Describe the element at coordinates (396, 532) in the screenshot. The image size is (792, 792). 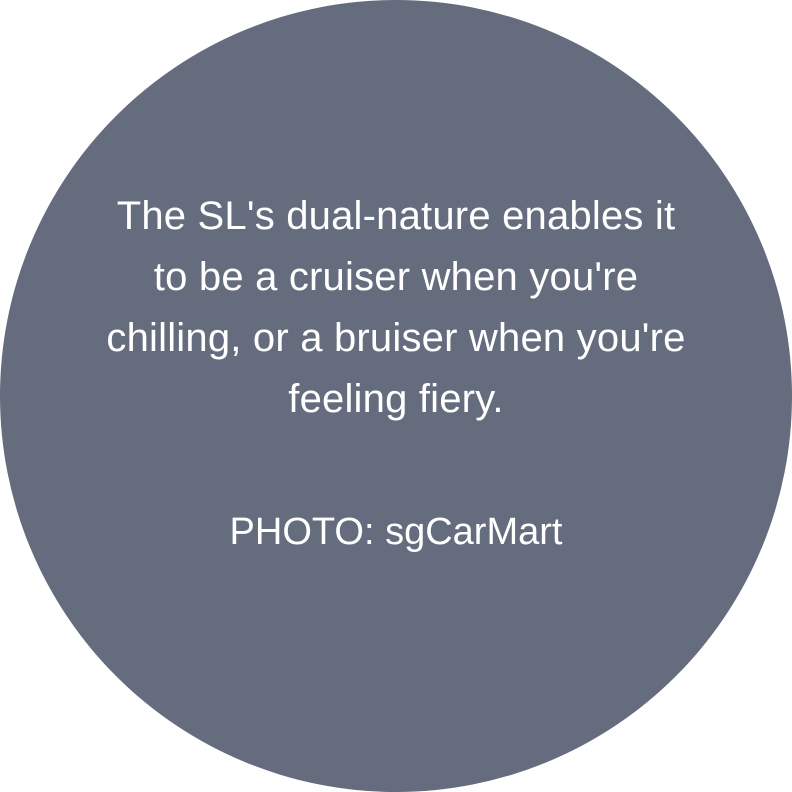
I see `photo-credit: PHOTO: sgCarMart` at that location.